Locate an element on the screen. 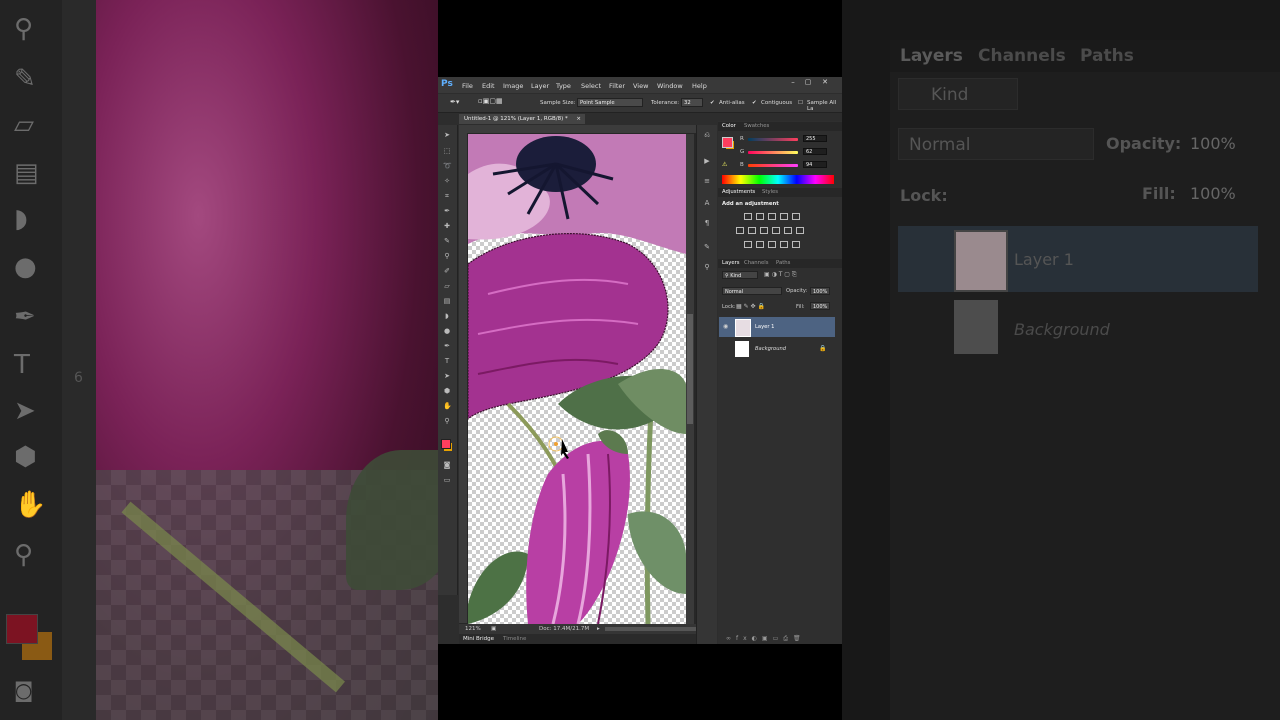  selection-mode-icons: ▫▣▢▦ is located at coordinates (490, 101).